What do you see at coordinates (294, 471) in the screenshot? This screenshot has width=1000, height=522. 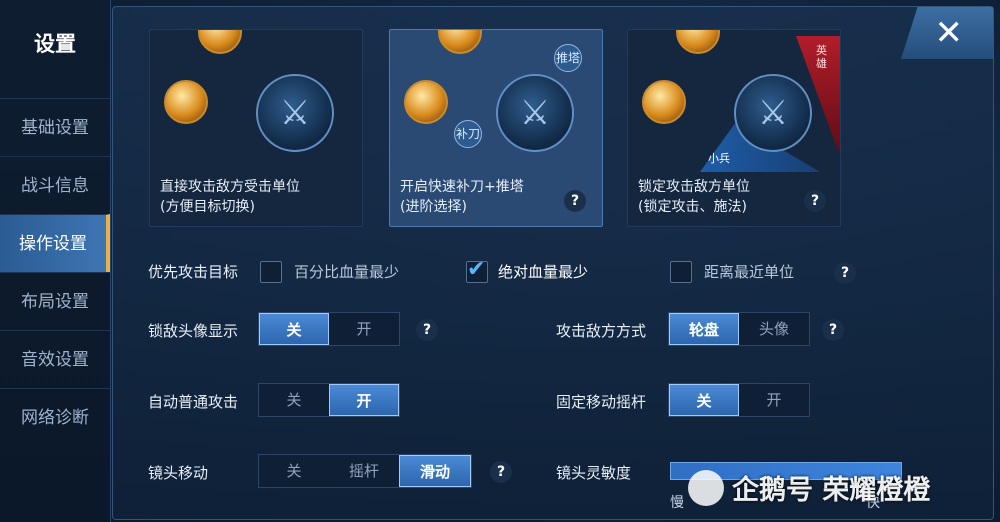 I see `camera-off-option: 关` at bounding box center [294, 471].